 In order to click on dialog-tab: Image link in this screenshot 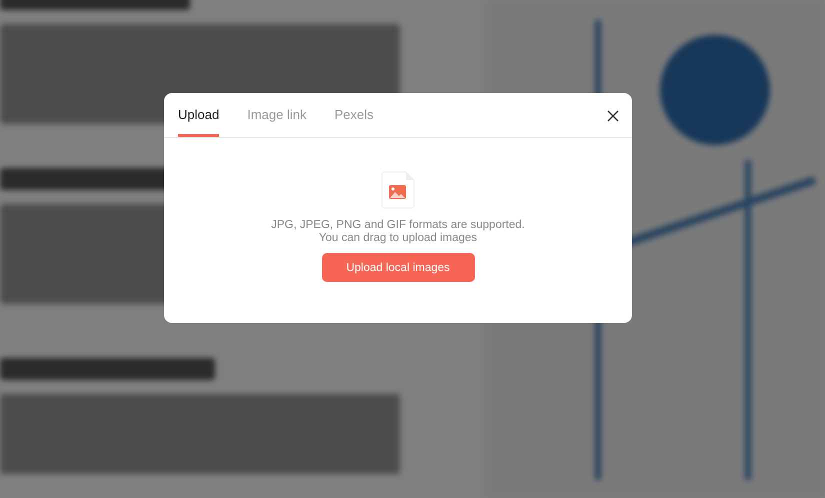, I will do `click(276, 115)`.